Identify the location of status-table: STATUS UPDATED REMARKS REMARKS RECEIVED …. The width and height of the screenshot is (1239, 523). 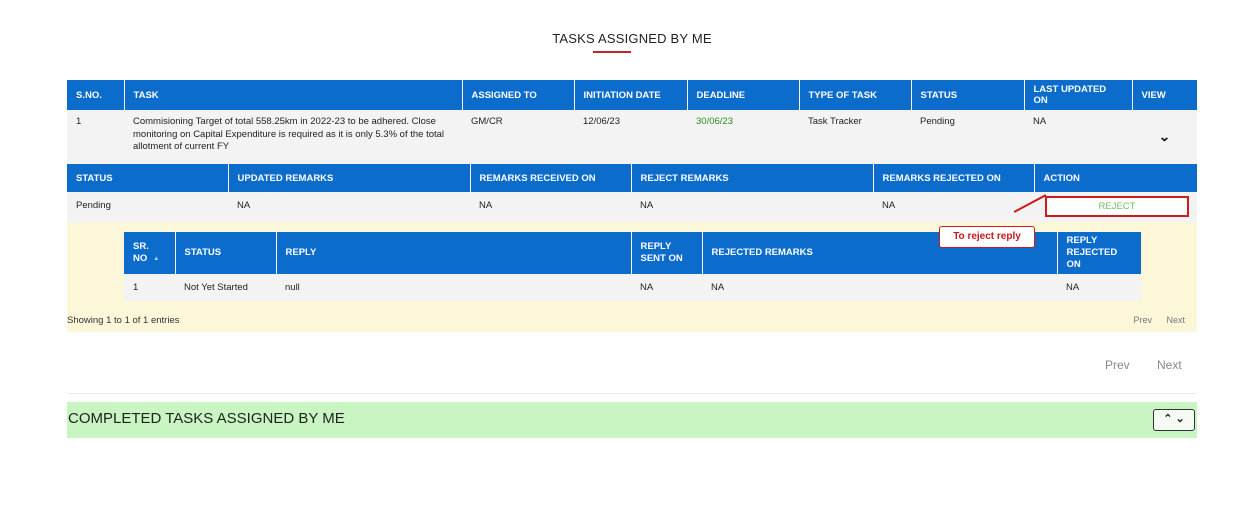
(632, 193).